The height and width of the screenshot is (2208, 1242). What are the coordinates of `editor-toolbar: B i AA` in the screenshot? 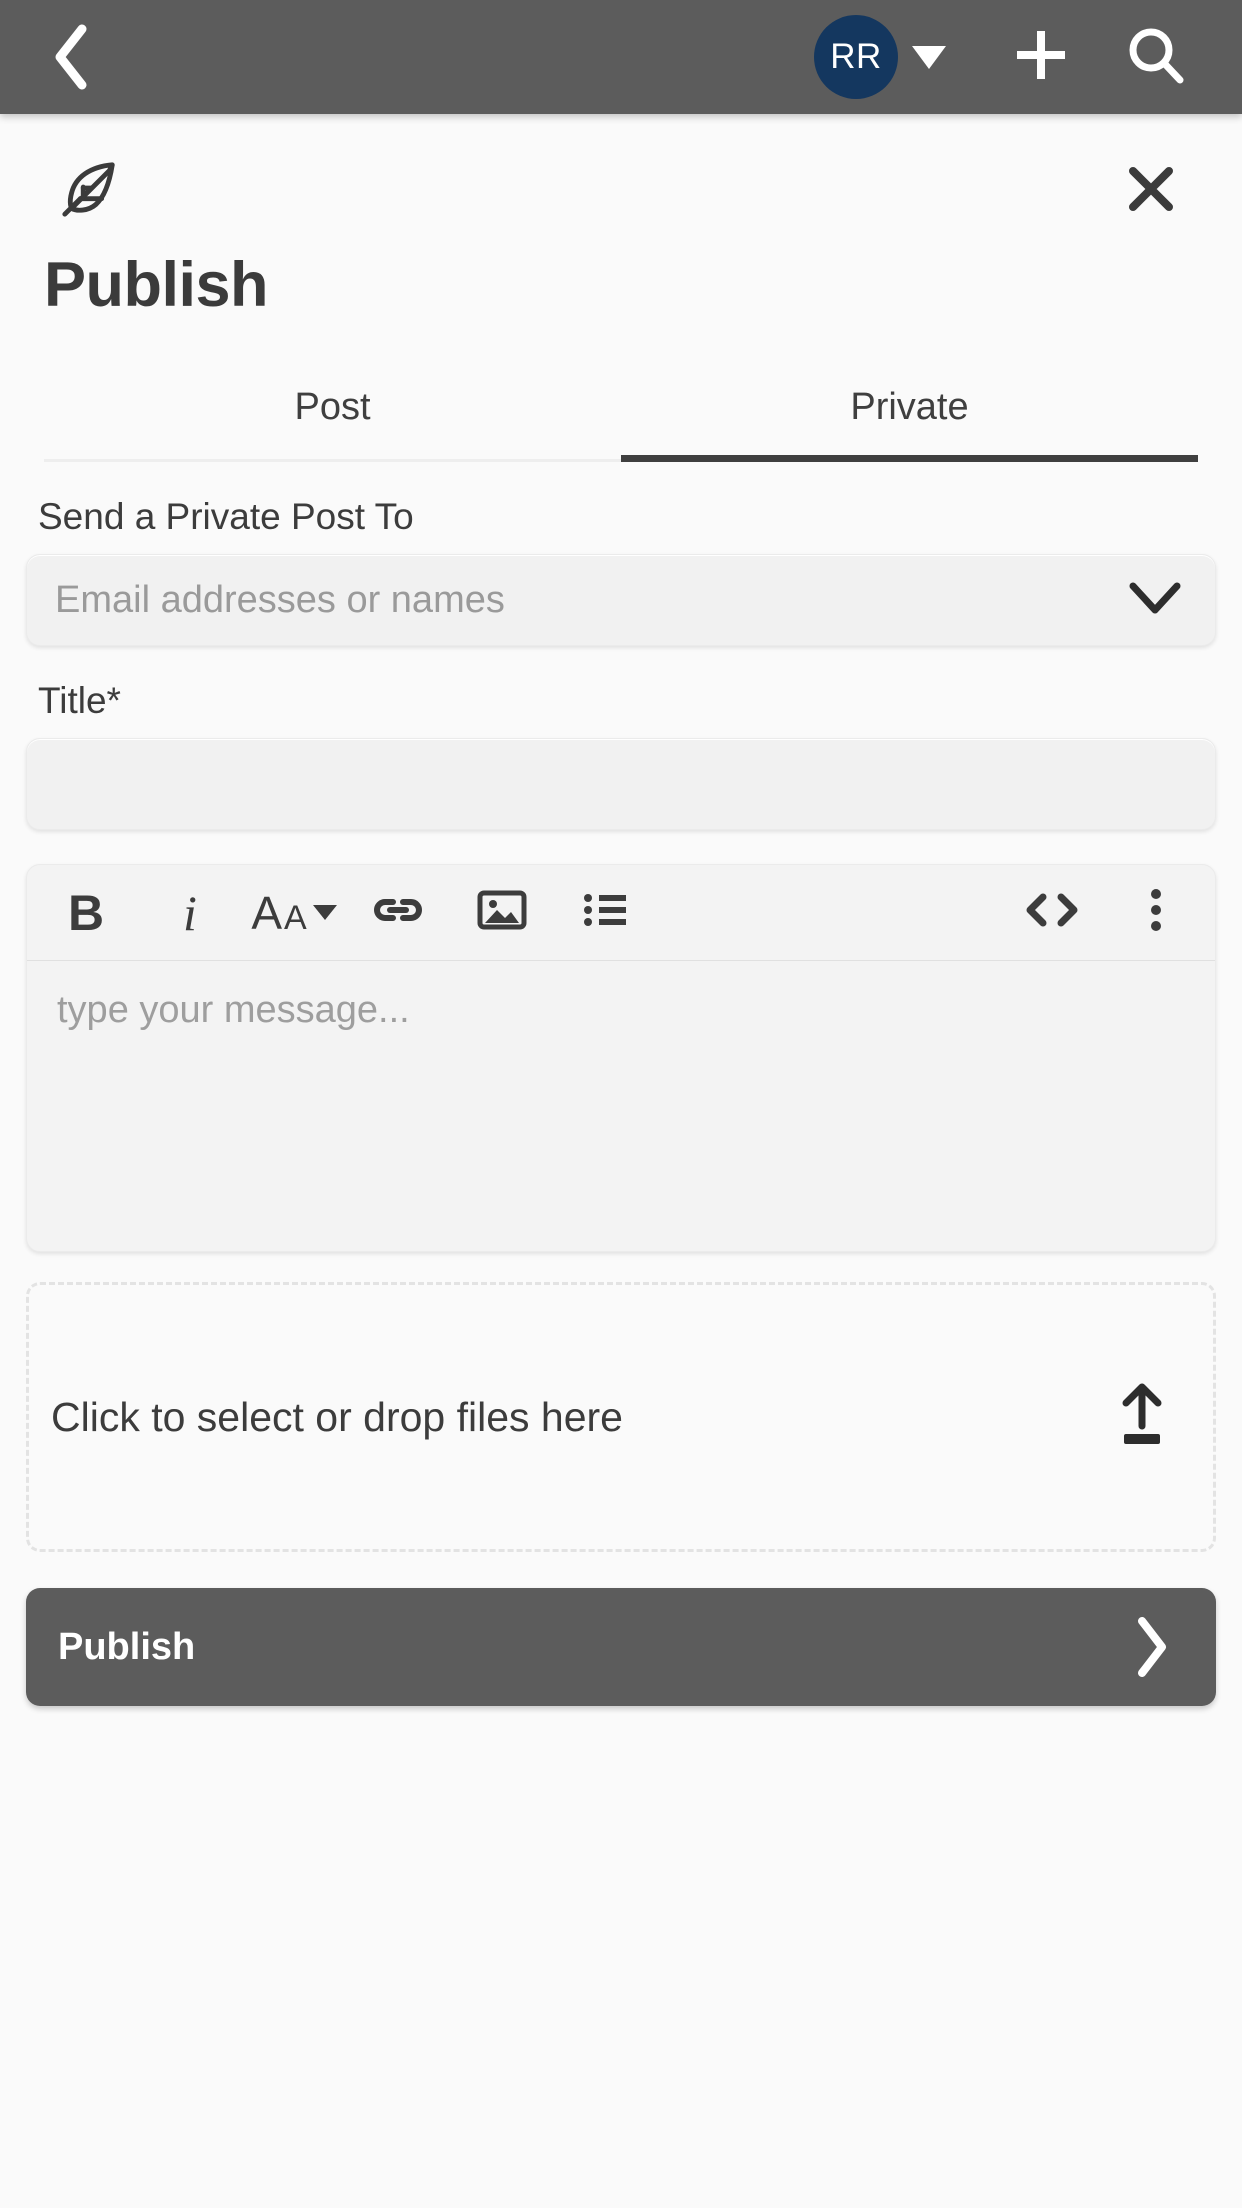 It's located at (621, 913).